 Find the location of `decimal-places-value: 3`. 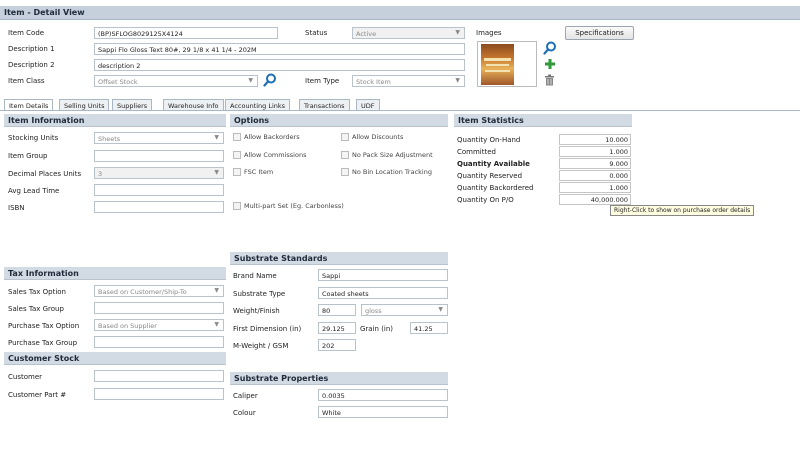

decimal-places-value: 3 is located at coordinates (100, 173).